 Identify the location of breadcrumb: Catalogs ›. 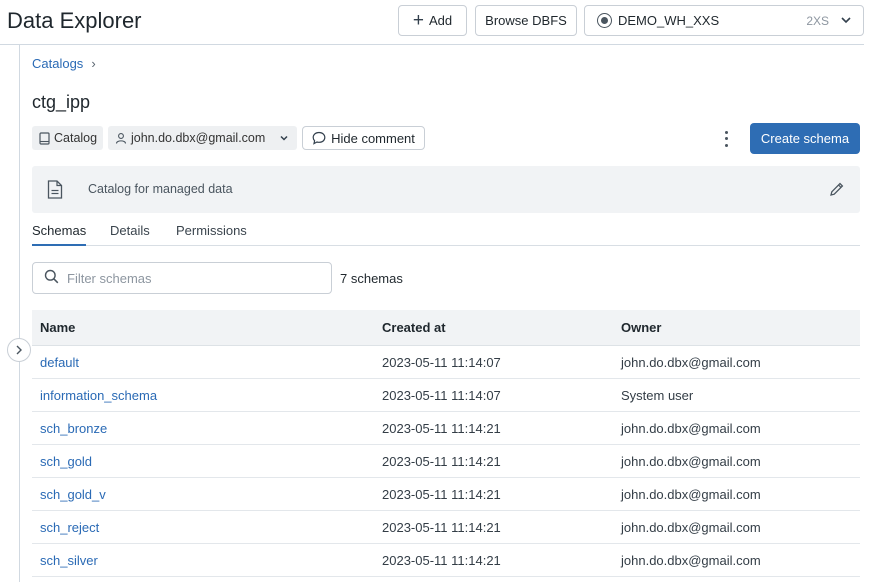
(64, 63).